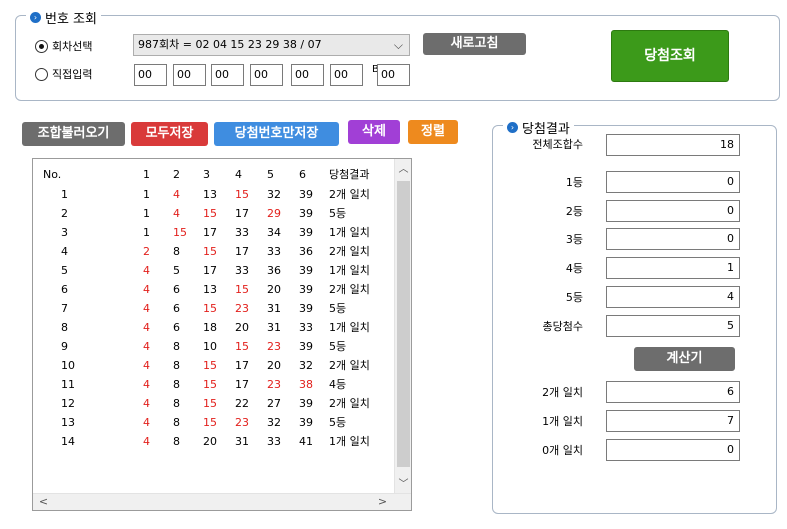  What do you see at coordinates (433, 132) in the screenshot?
I see `sort-button: 정렬` at bounding box center [433, 132].